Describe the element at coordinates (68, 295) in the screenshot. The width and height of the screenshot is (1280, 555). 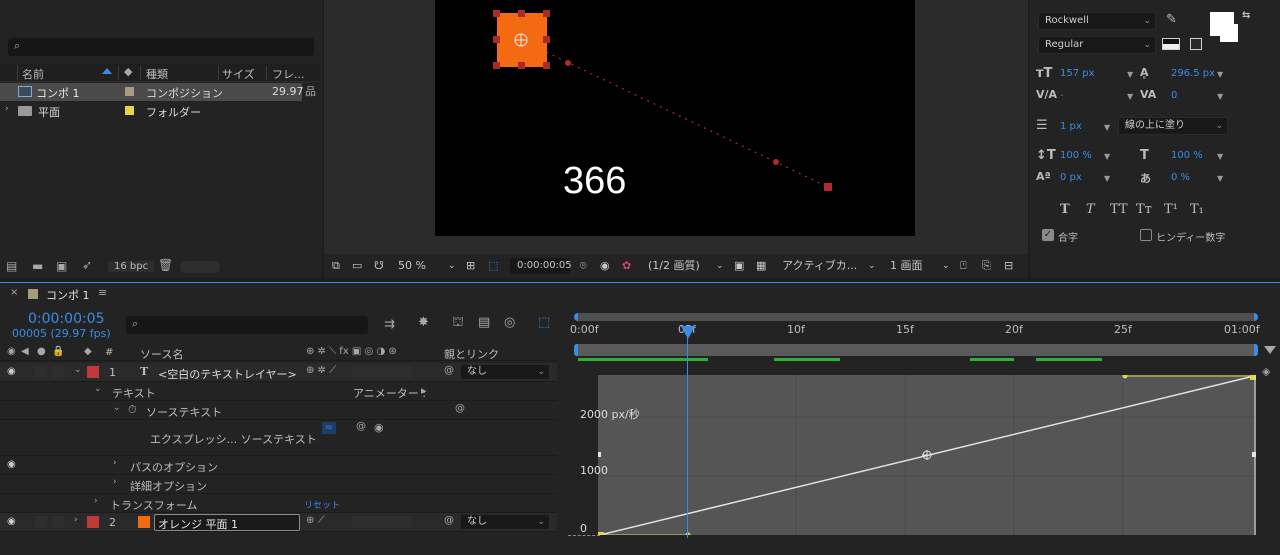
I see `tab-composition: コンポ 1` at that location.